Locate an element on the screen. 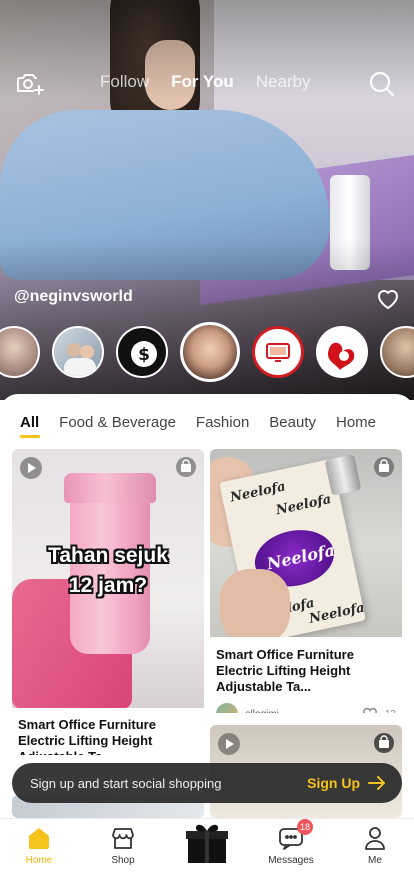 The height and width of the screenshot is (896, 414). tab-follow: Follow is located at coordinates (124, 82).